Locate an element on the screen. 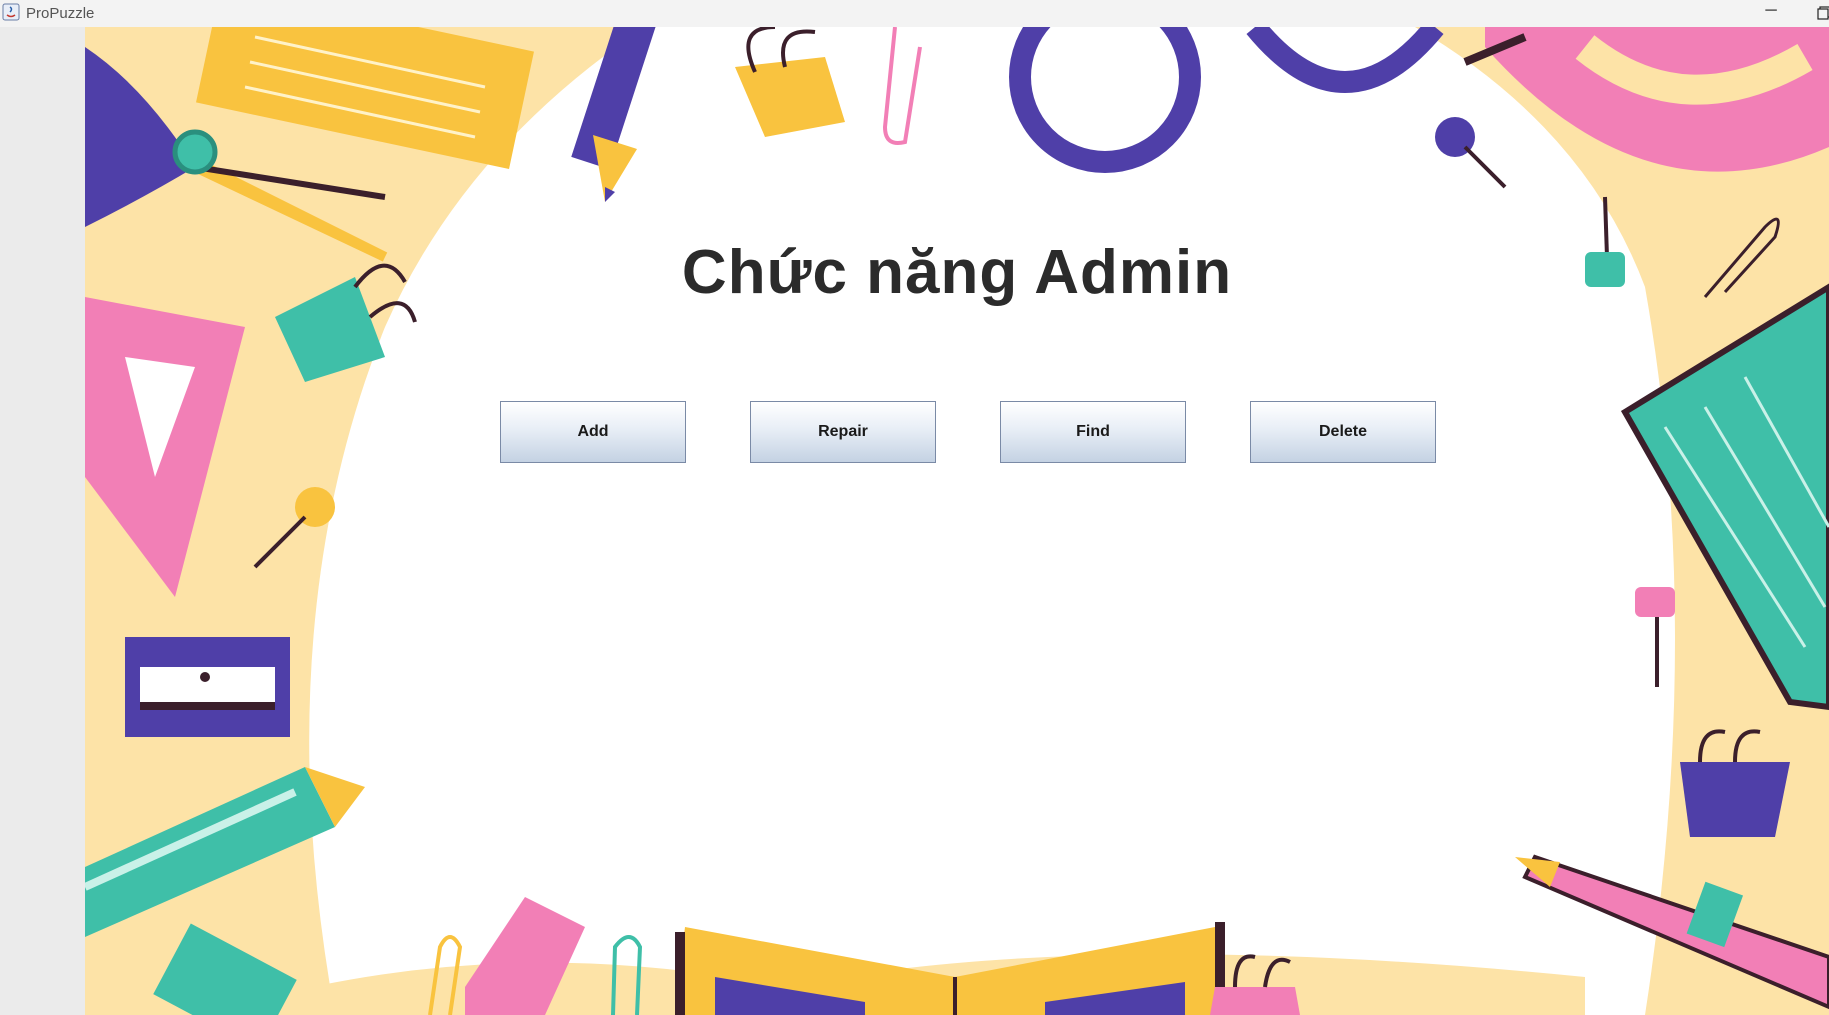 The height and width of the screenshot is (1015, 1829). add-button: Add is located at coordinates (593, 432).